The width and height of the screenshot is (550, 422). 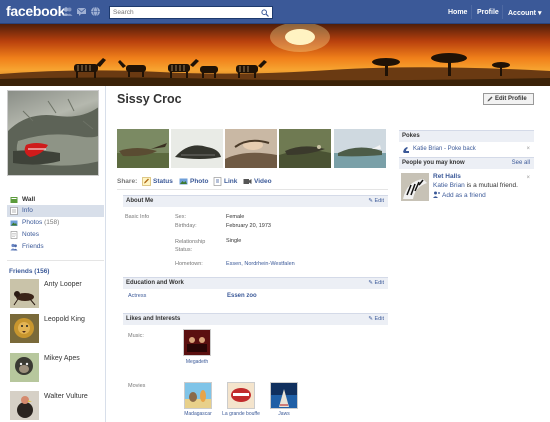 I want to click on movie-caption: La grande bouffe, so click(x=241, y=414).